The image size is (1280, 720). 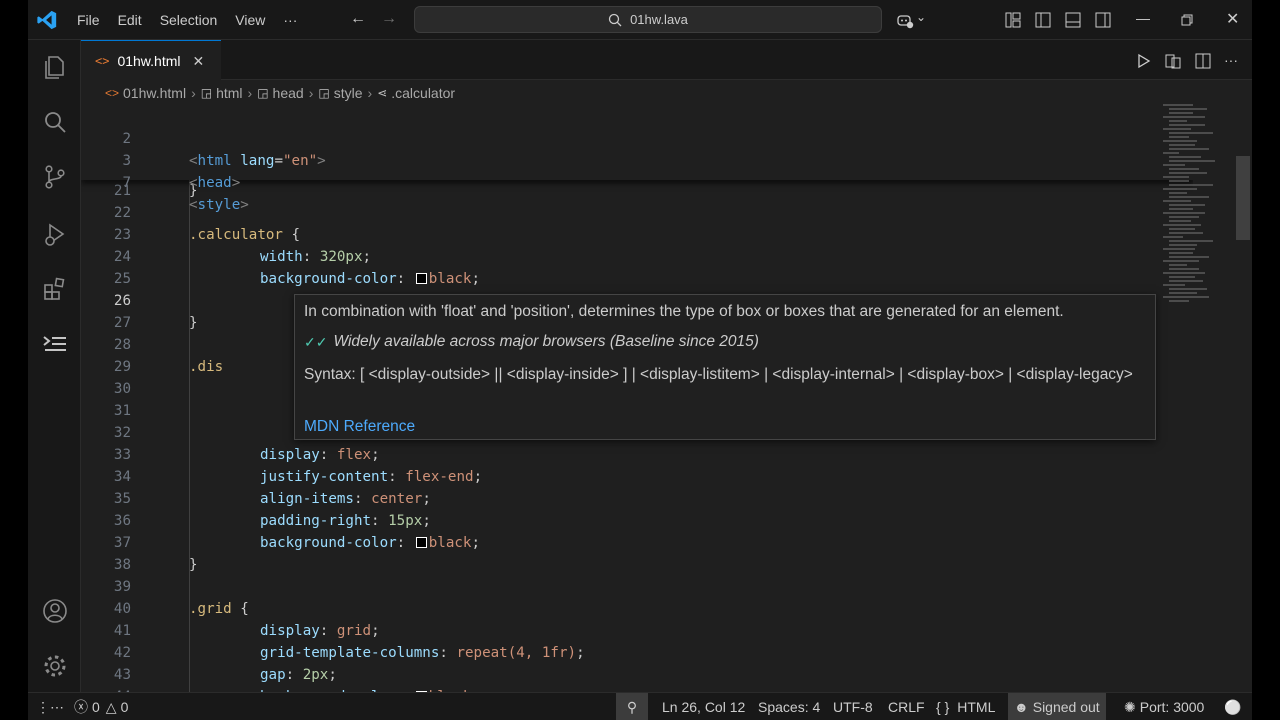 I want to click on menu-selection: Selection, so click(x=189, y=20).